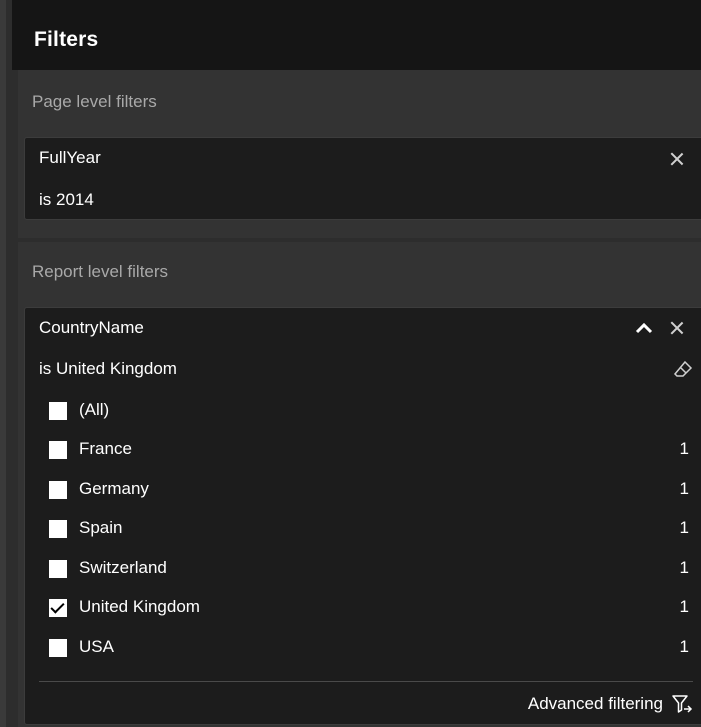 This screenshot has height=727, width=701. I want to click on list-item-germany: Germany 1, so click(369, 492).